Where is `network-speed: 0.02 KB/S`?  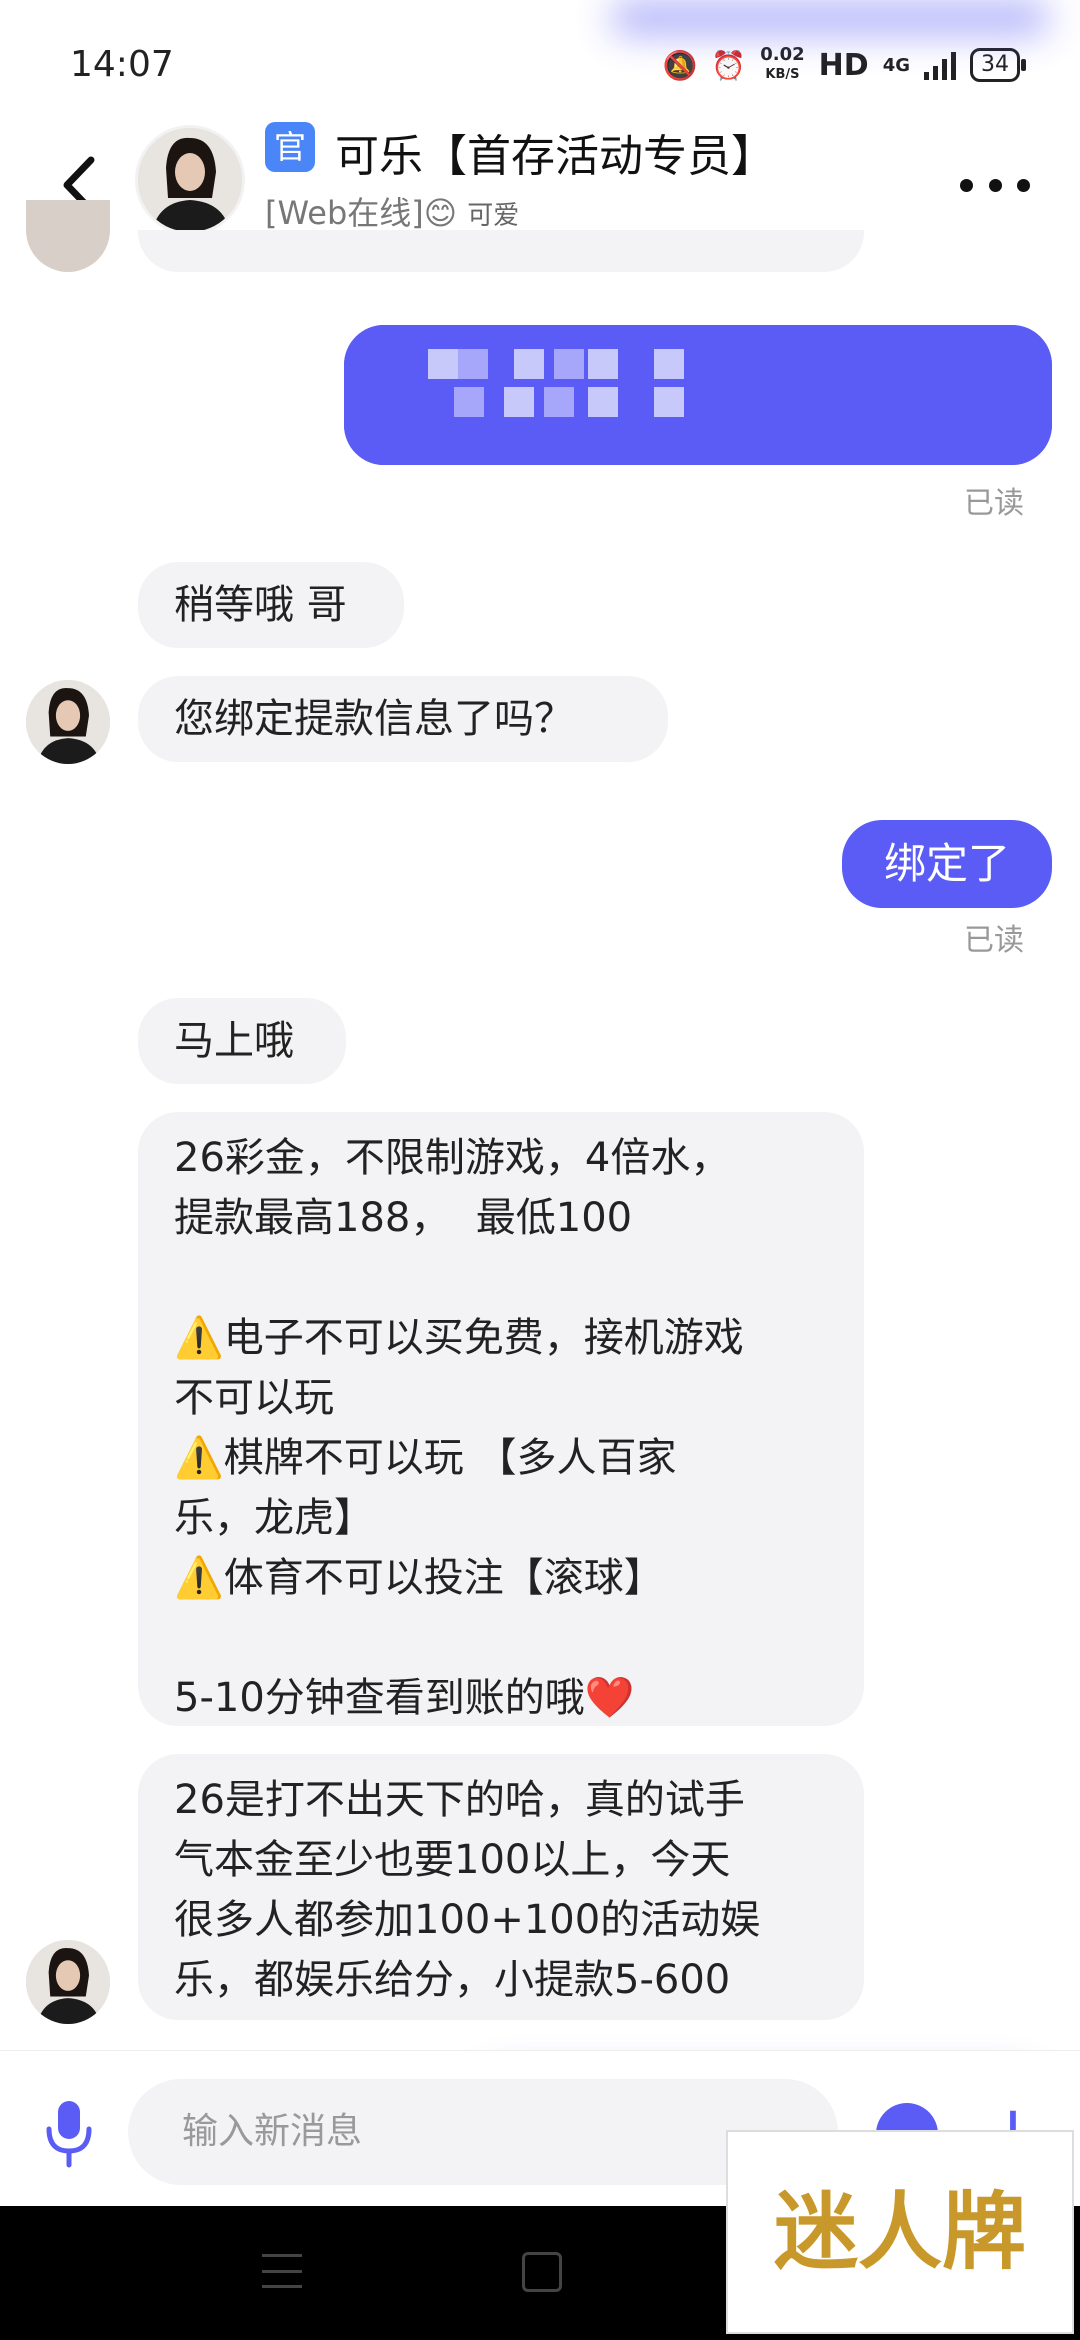
network-speed: 0.02 KB/S is located at coordinates (782, 65).